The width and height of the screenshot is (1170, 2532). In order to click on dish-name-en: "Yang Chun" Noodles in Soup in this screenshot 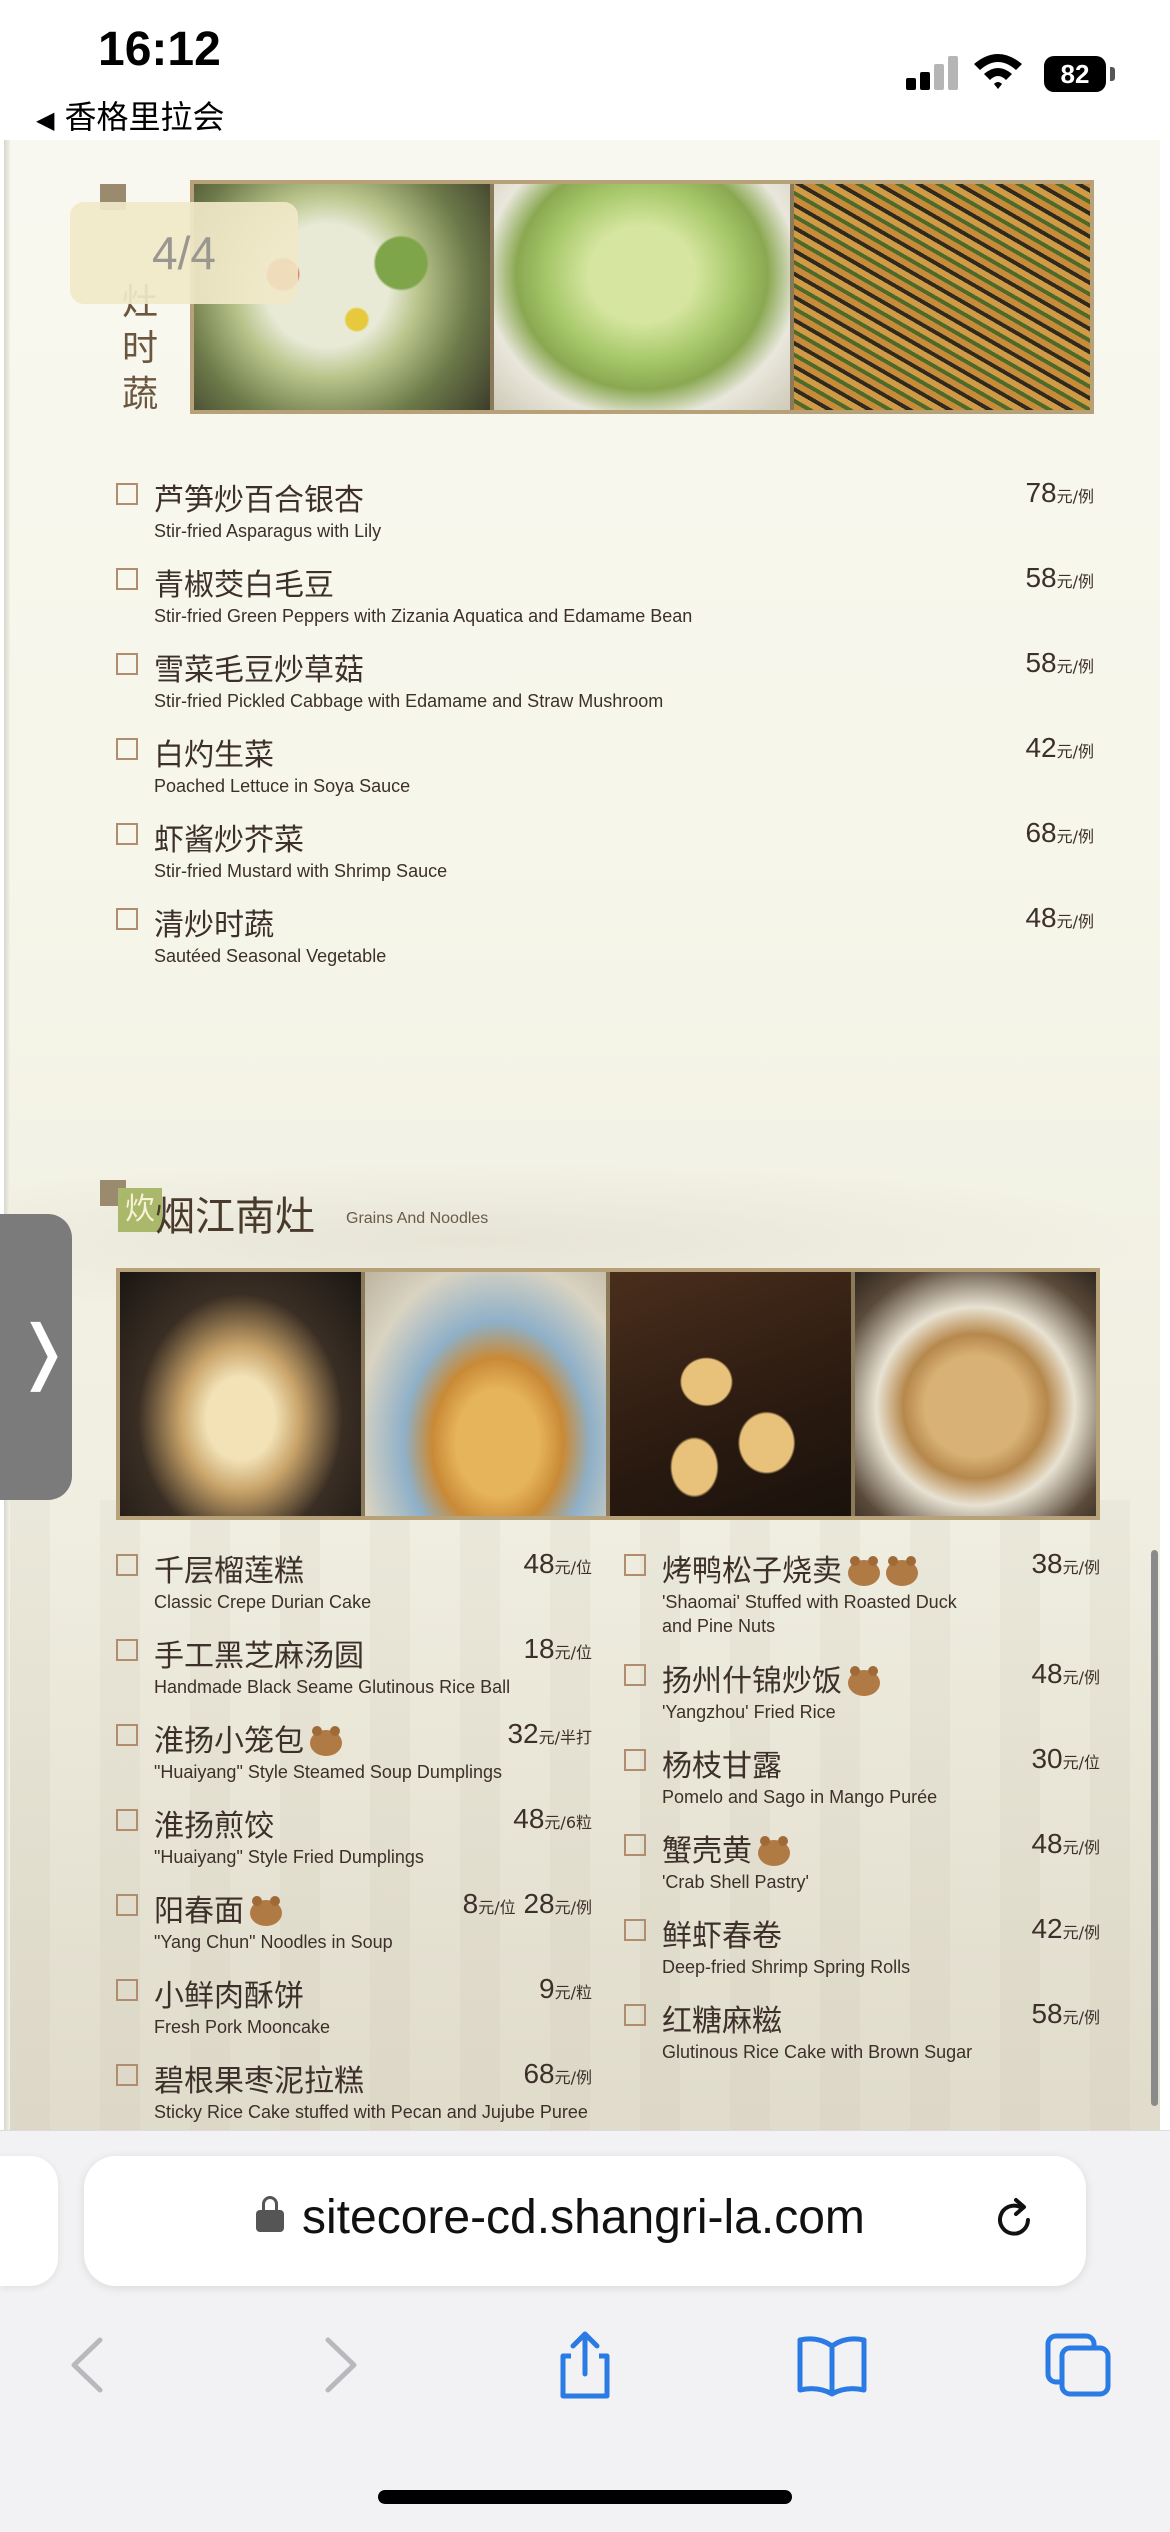, I will do `click(273, 1942)`.